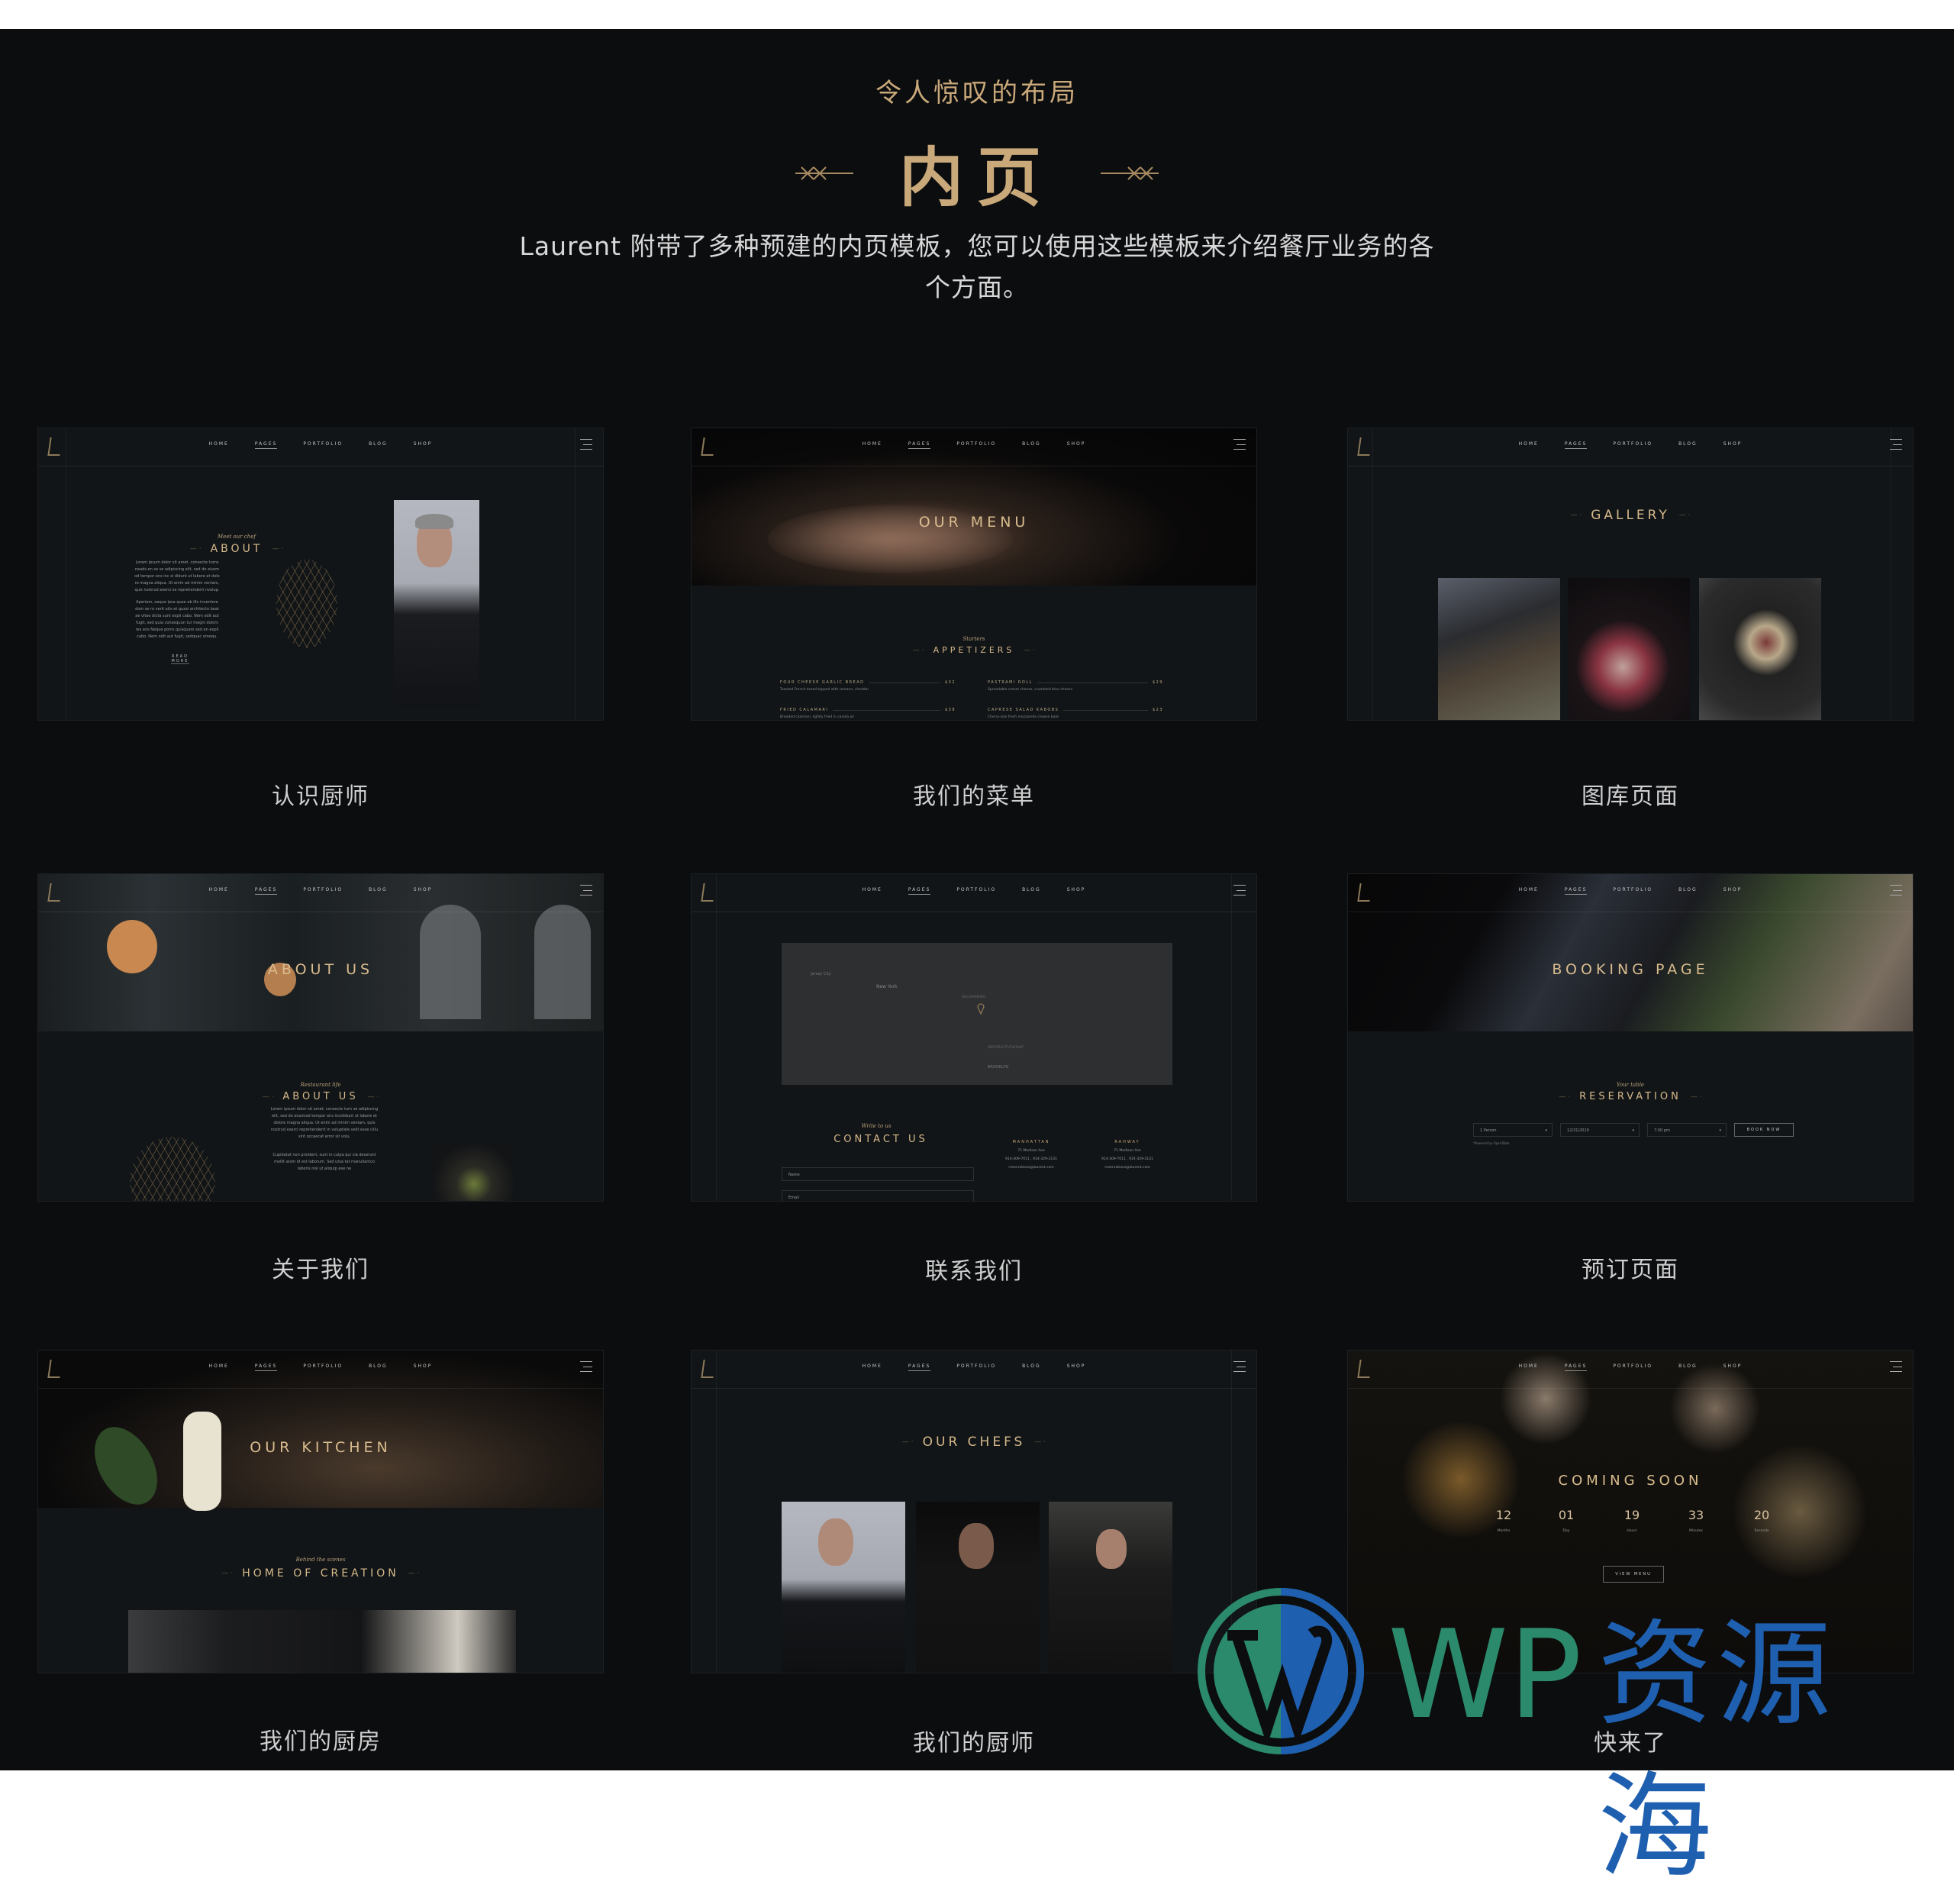 This screenshot has height=1904, width=1954. I want to click on view-menu-button: VIEW MENU, so click(1633, 1574).